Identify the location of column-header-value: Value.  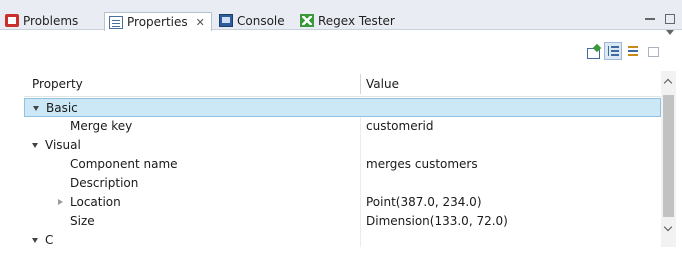
(382, 84).